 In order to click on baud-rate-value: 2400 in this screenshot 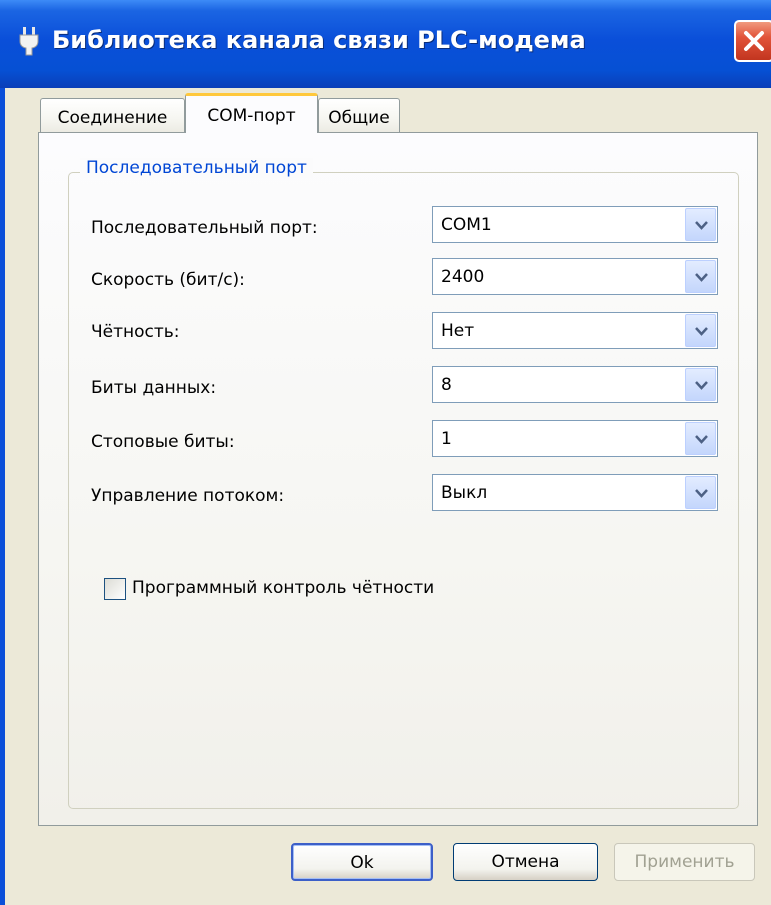, I will do `click(463, 277)`.